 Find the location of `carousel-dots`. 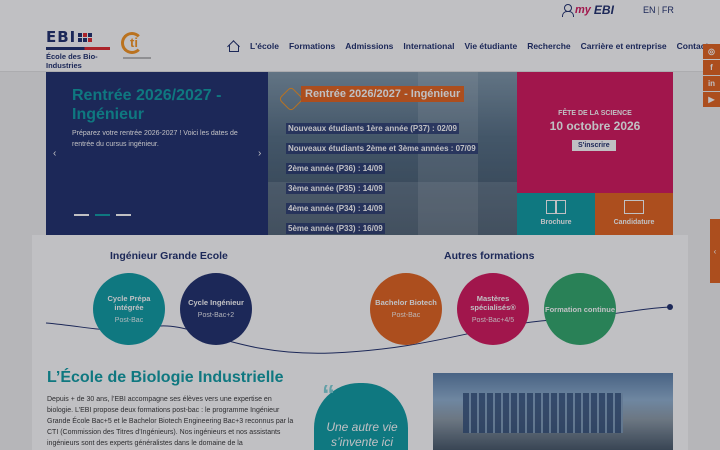

carousel-dots is located at coordinates (102, 215).